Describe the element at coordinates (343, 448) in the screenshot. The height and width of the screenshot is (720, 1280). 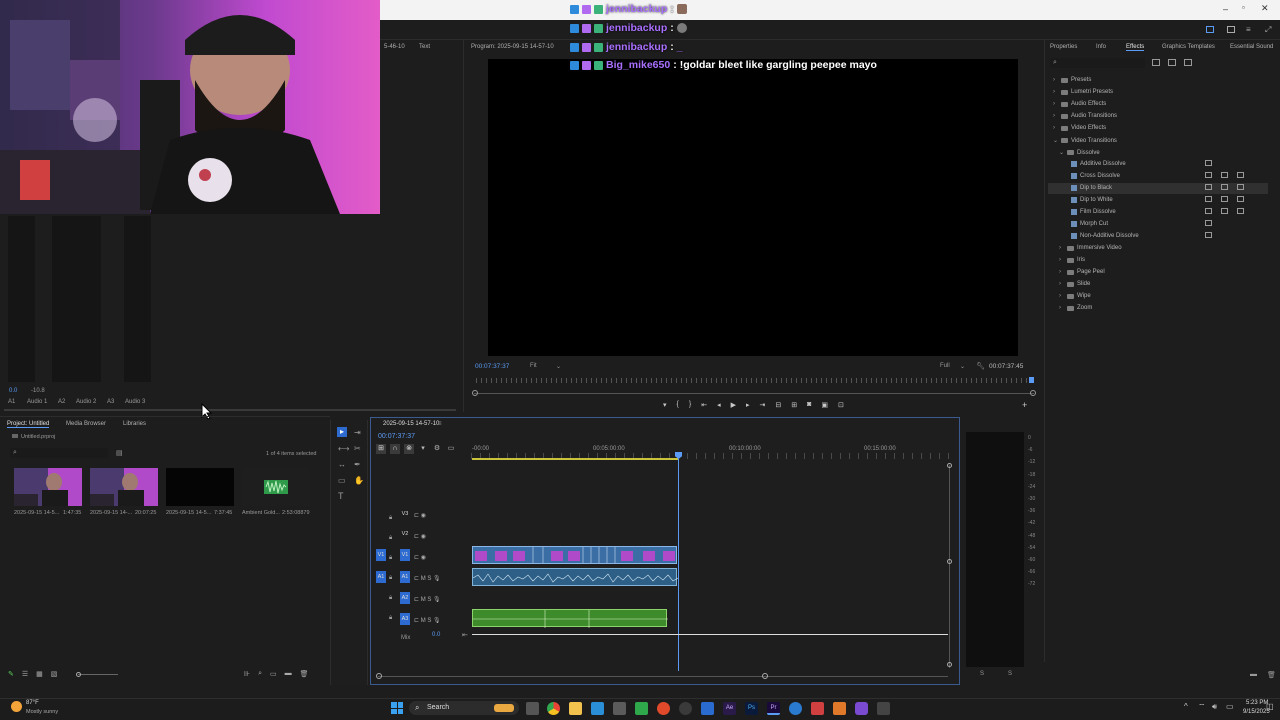
I see `ripple-edit-tool-icon: ⟷` at that location.